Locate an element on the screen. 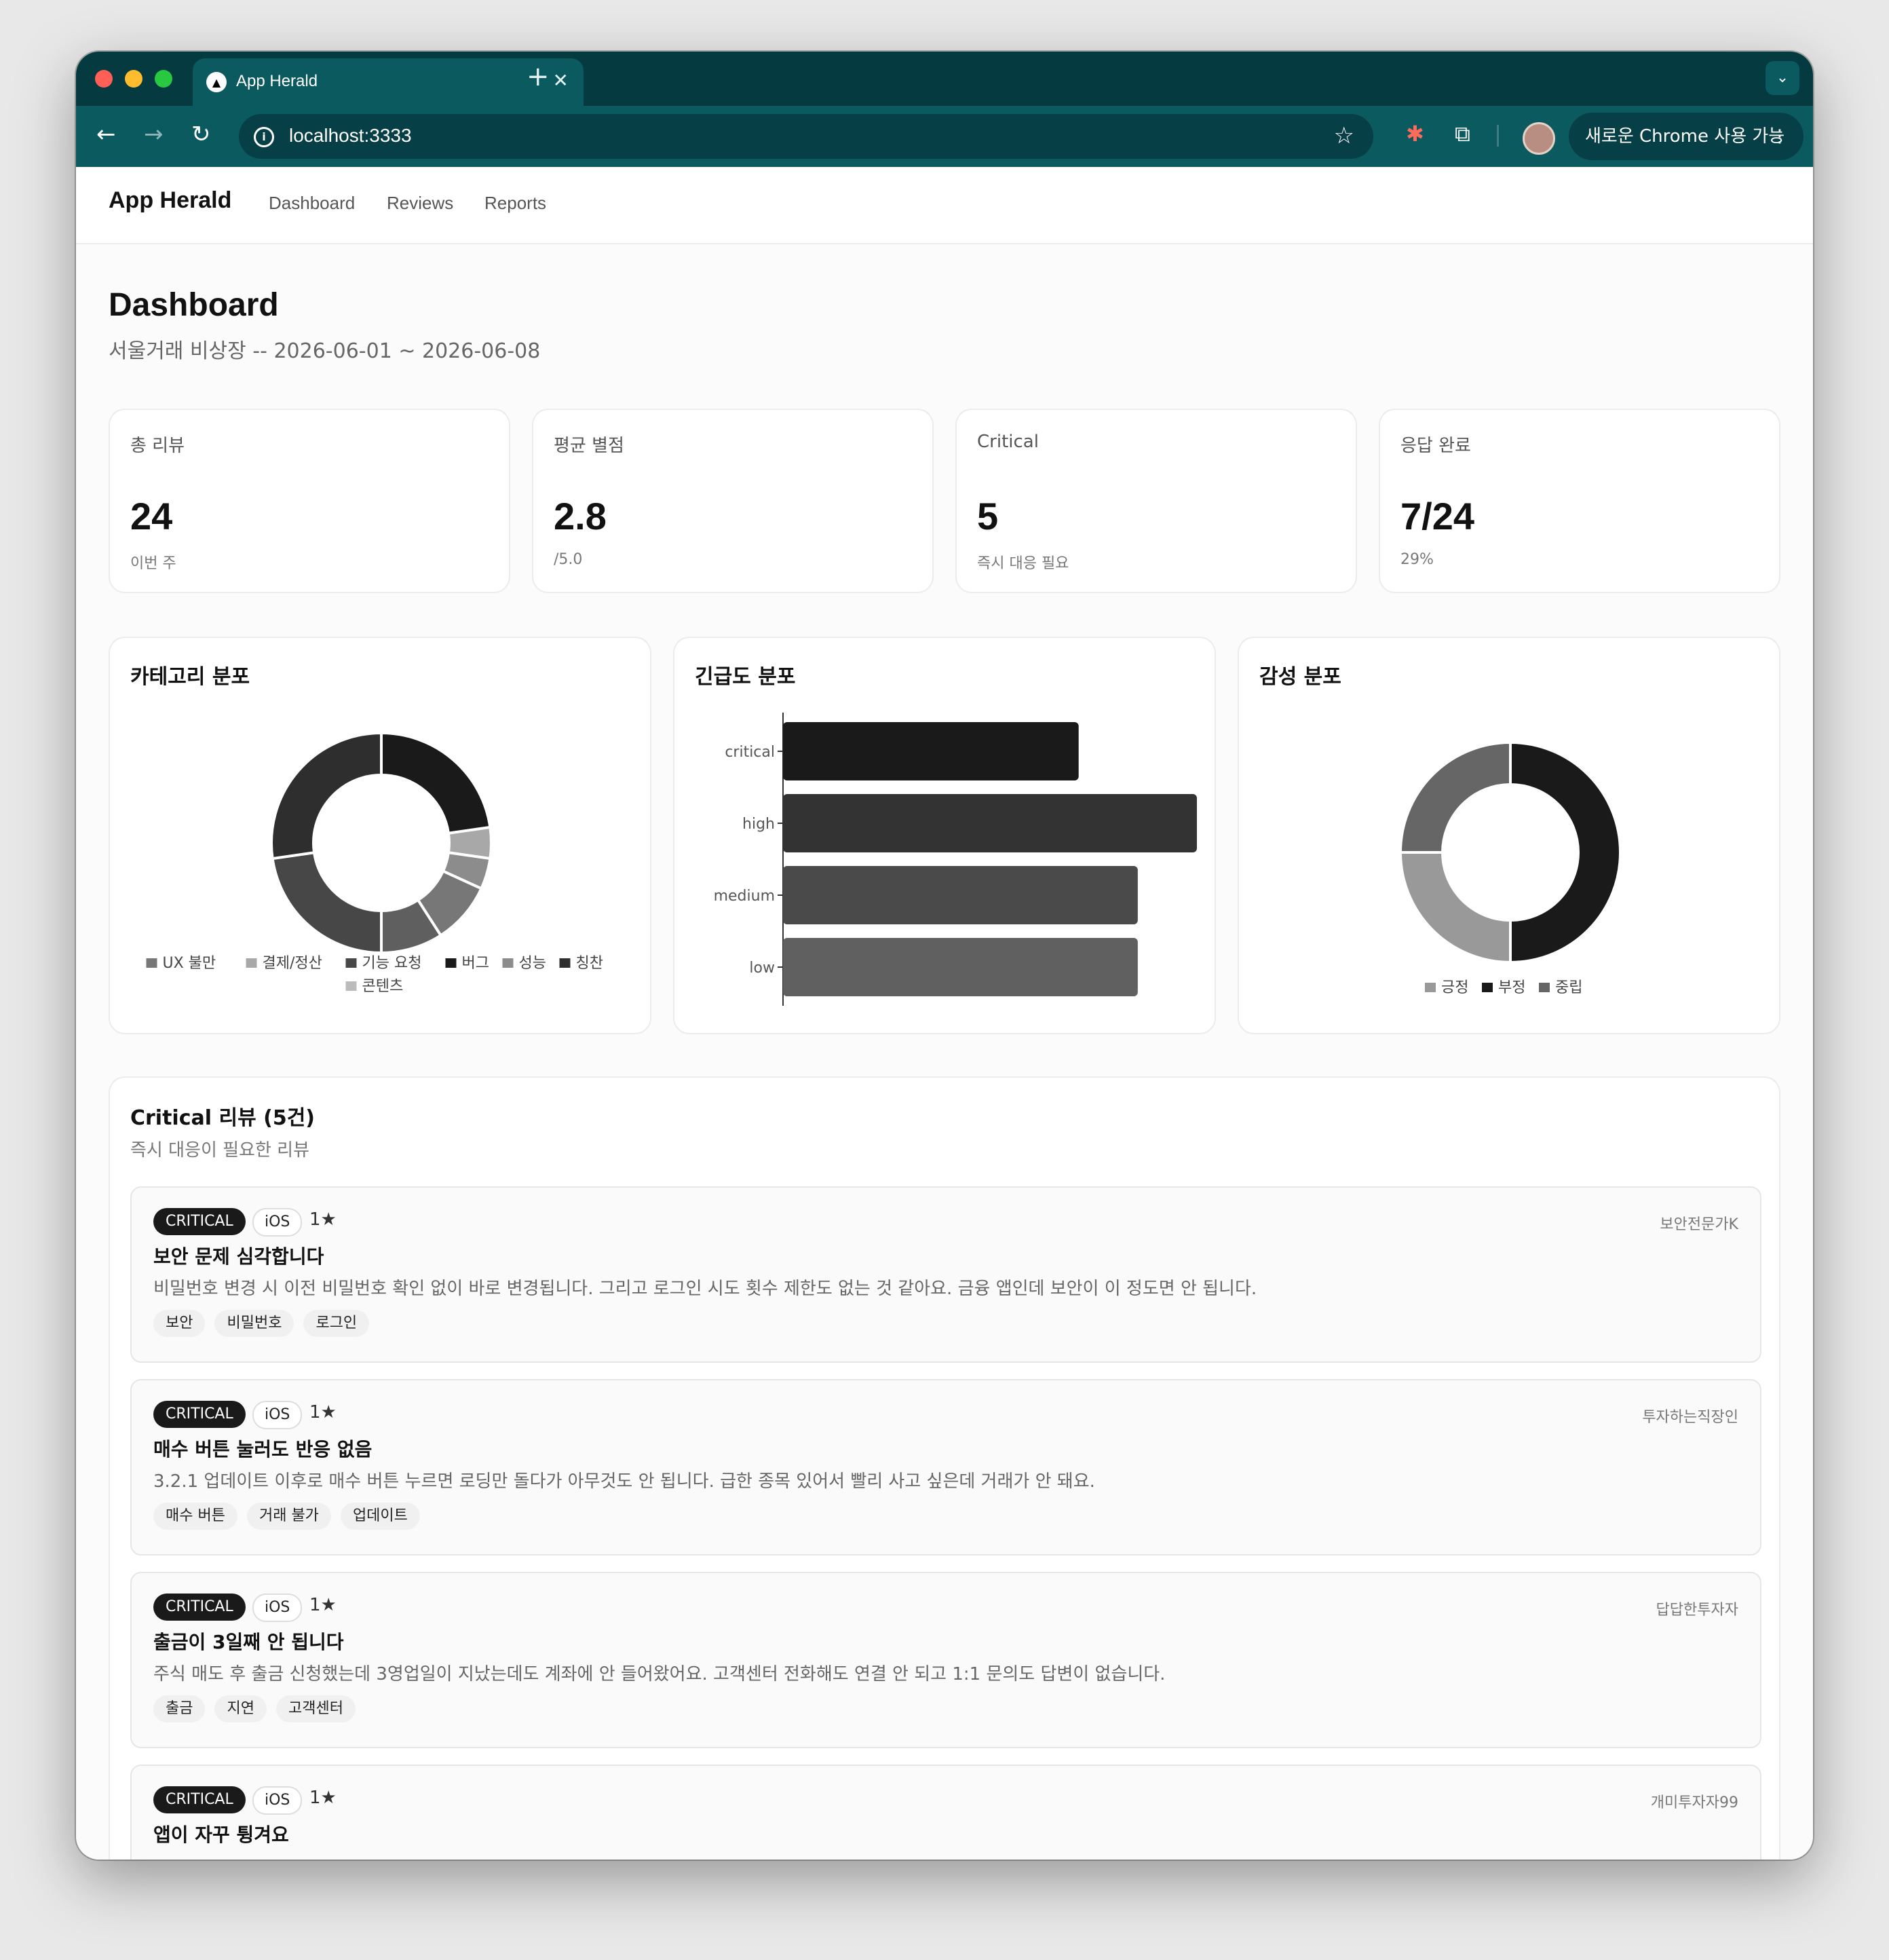 This screenshot has width=1889, height=1960. kebab-menu-icon: ⋮ is located at coordinates (1780, 136).